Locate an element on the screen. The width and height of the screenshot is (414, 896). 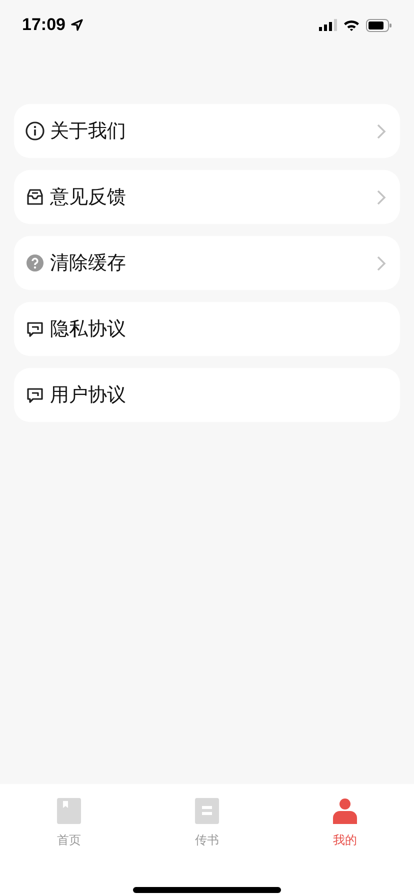
menu-label: 意见反馈 is located at coordinates (88, 197).